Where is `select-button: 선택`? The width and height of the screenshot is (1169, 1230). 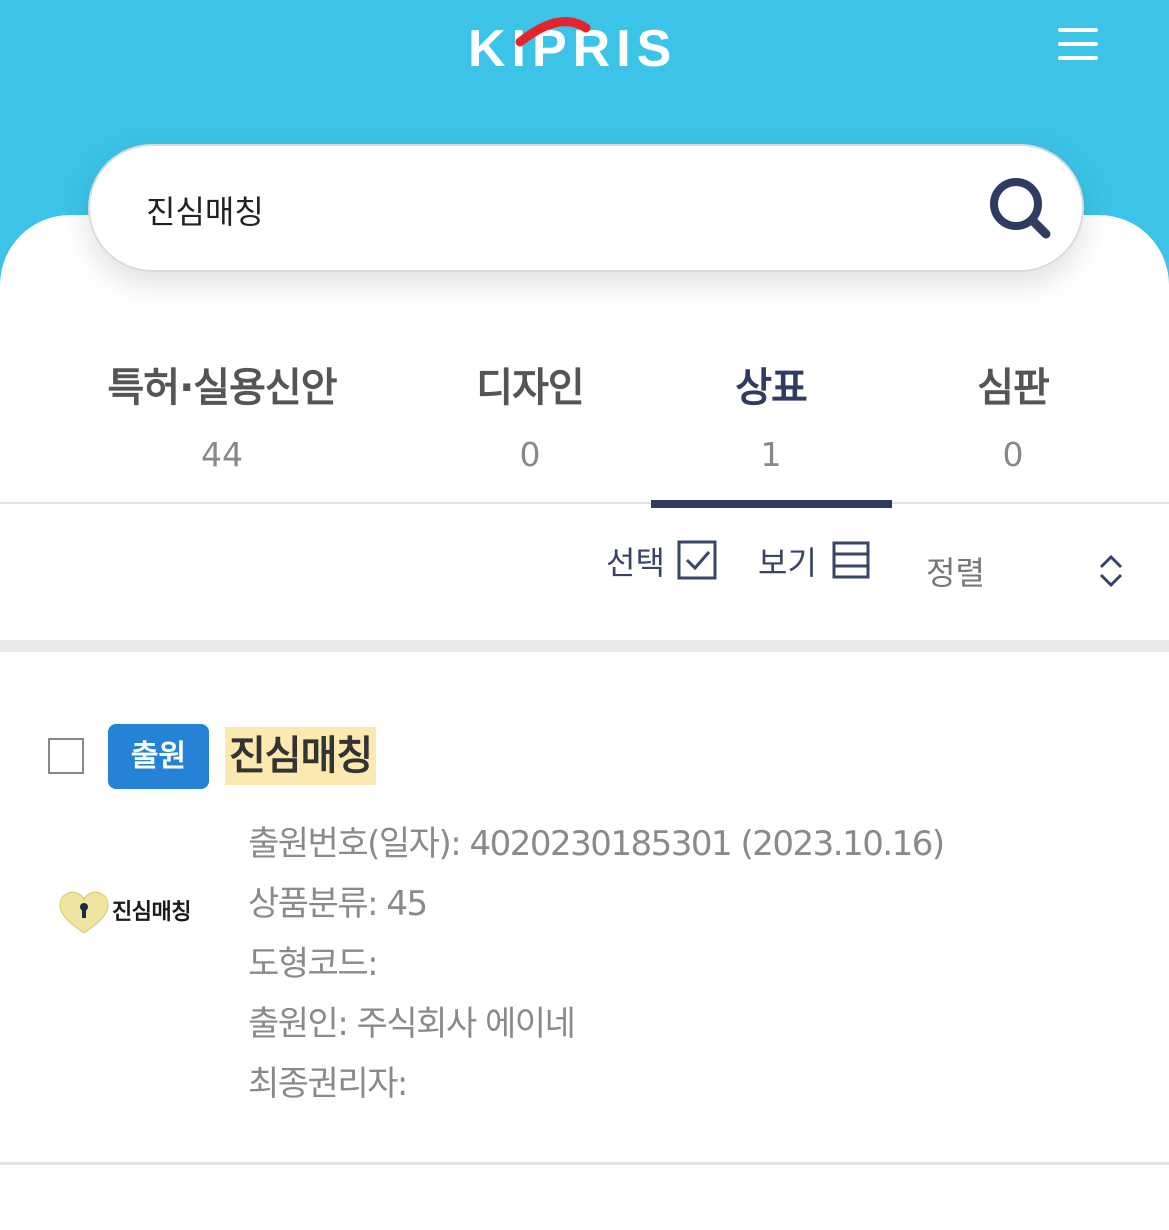
select-button: 선택 is located at coordinates (662, 561).